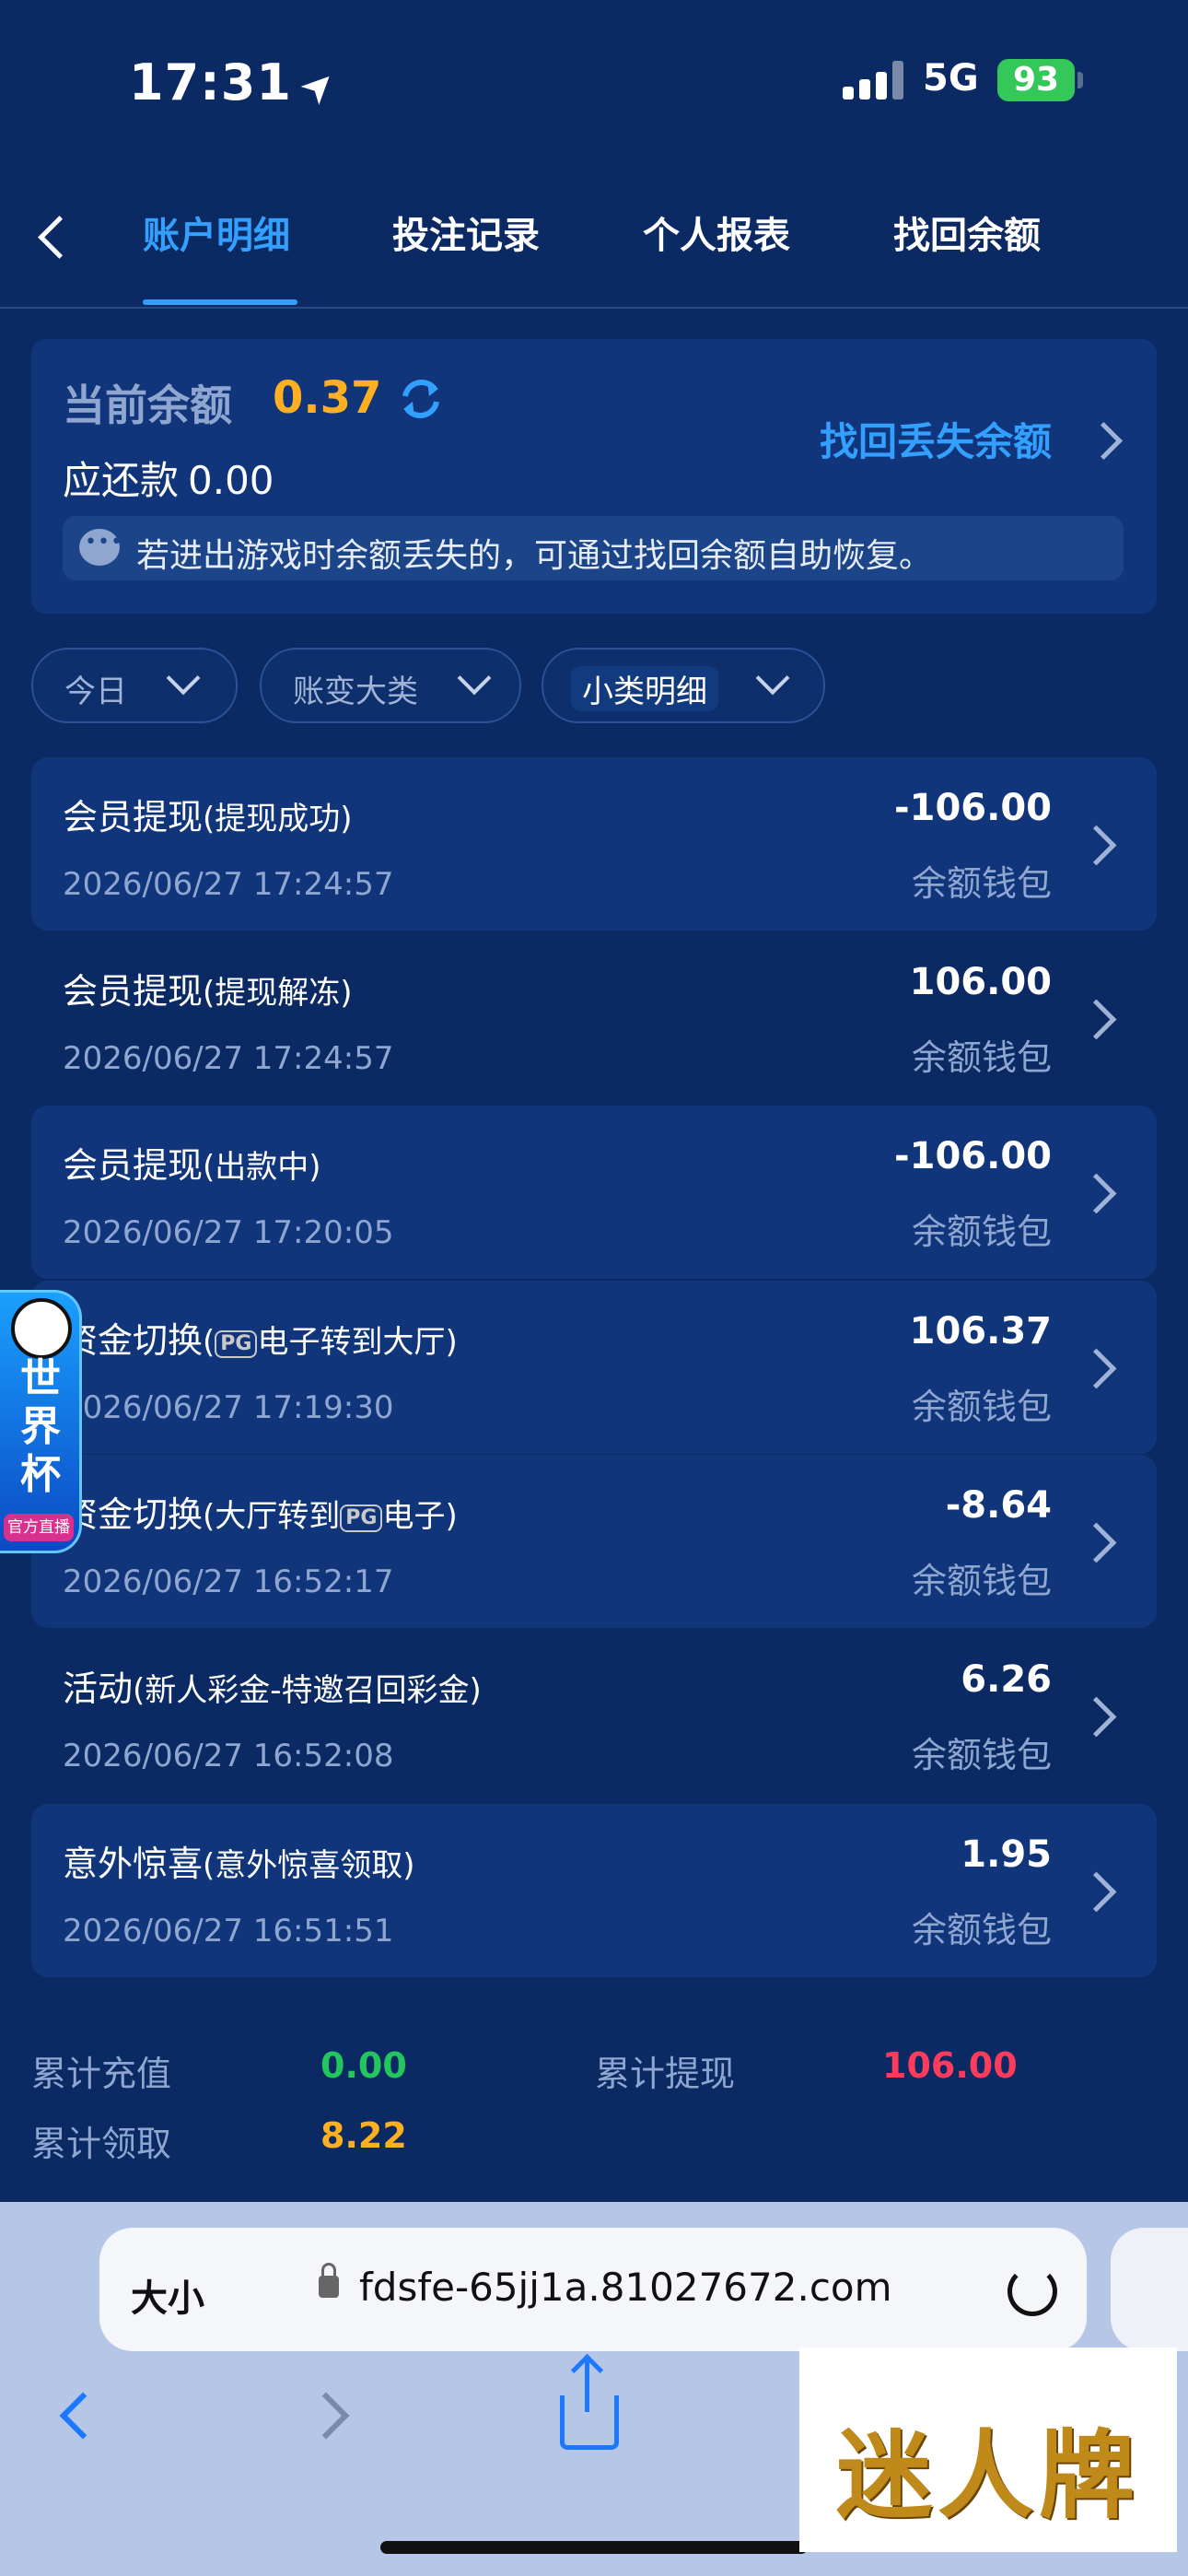 This screenshot has height=2576, width=1188. What do you see at coordinates (53, 235) in the screenshot?
I see `back-chevron-icon` at bounding box center [53, 235].